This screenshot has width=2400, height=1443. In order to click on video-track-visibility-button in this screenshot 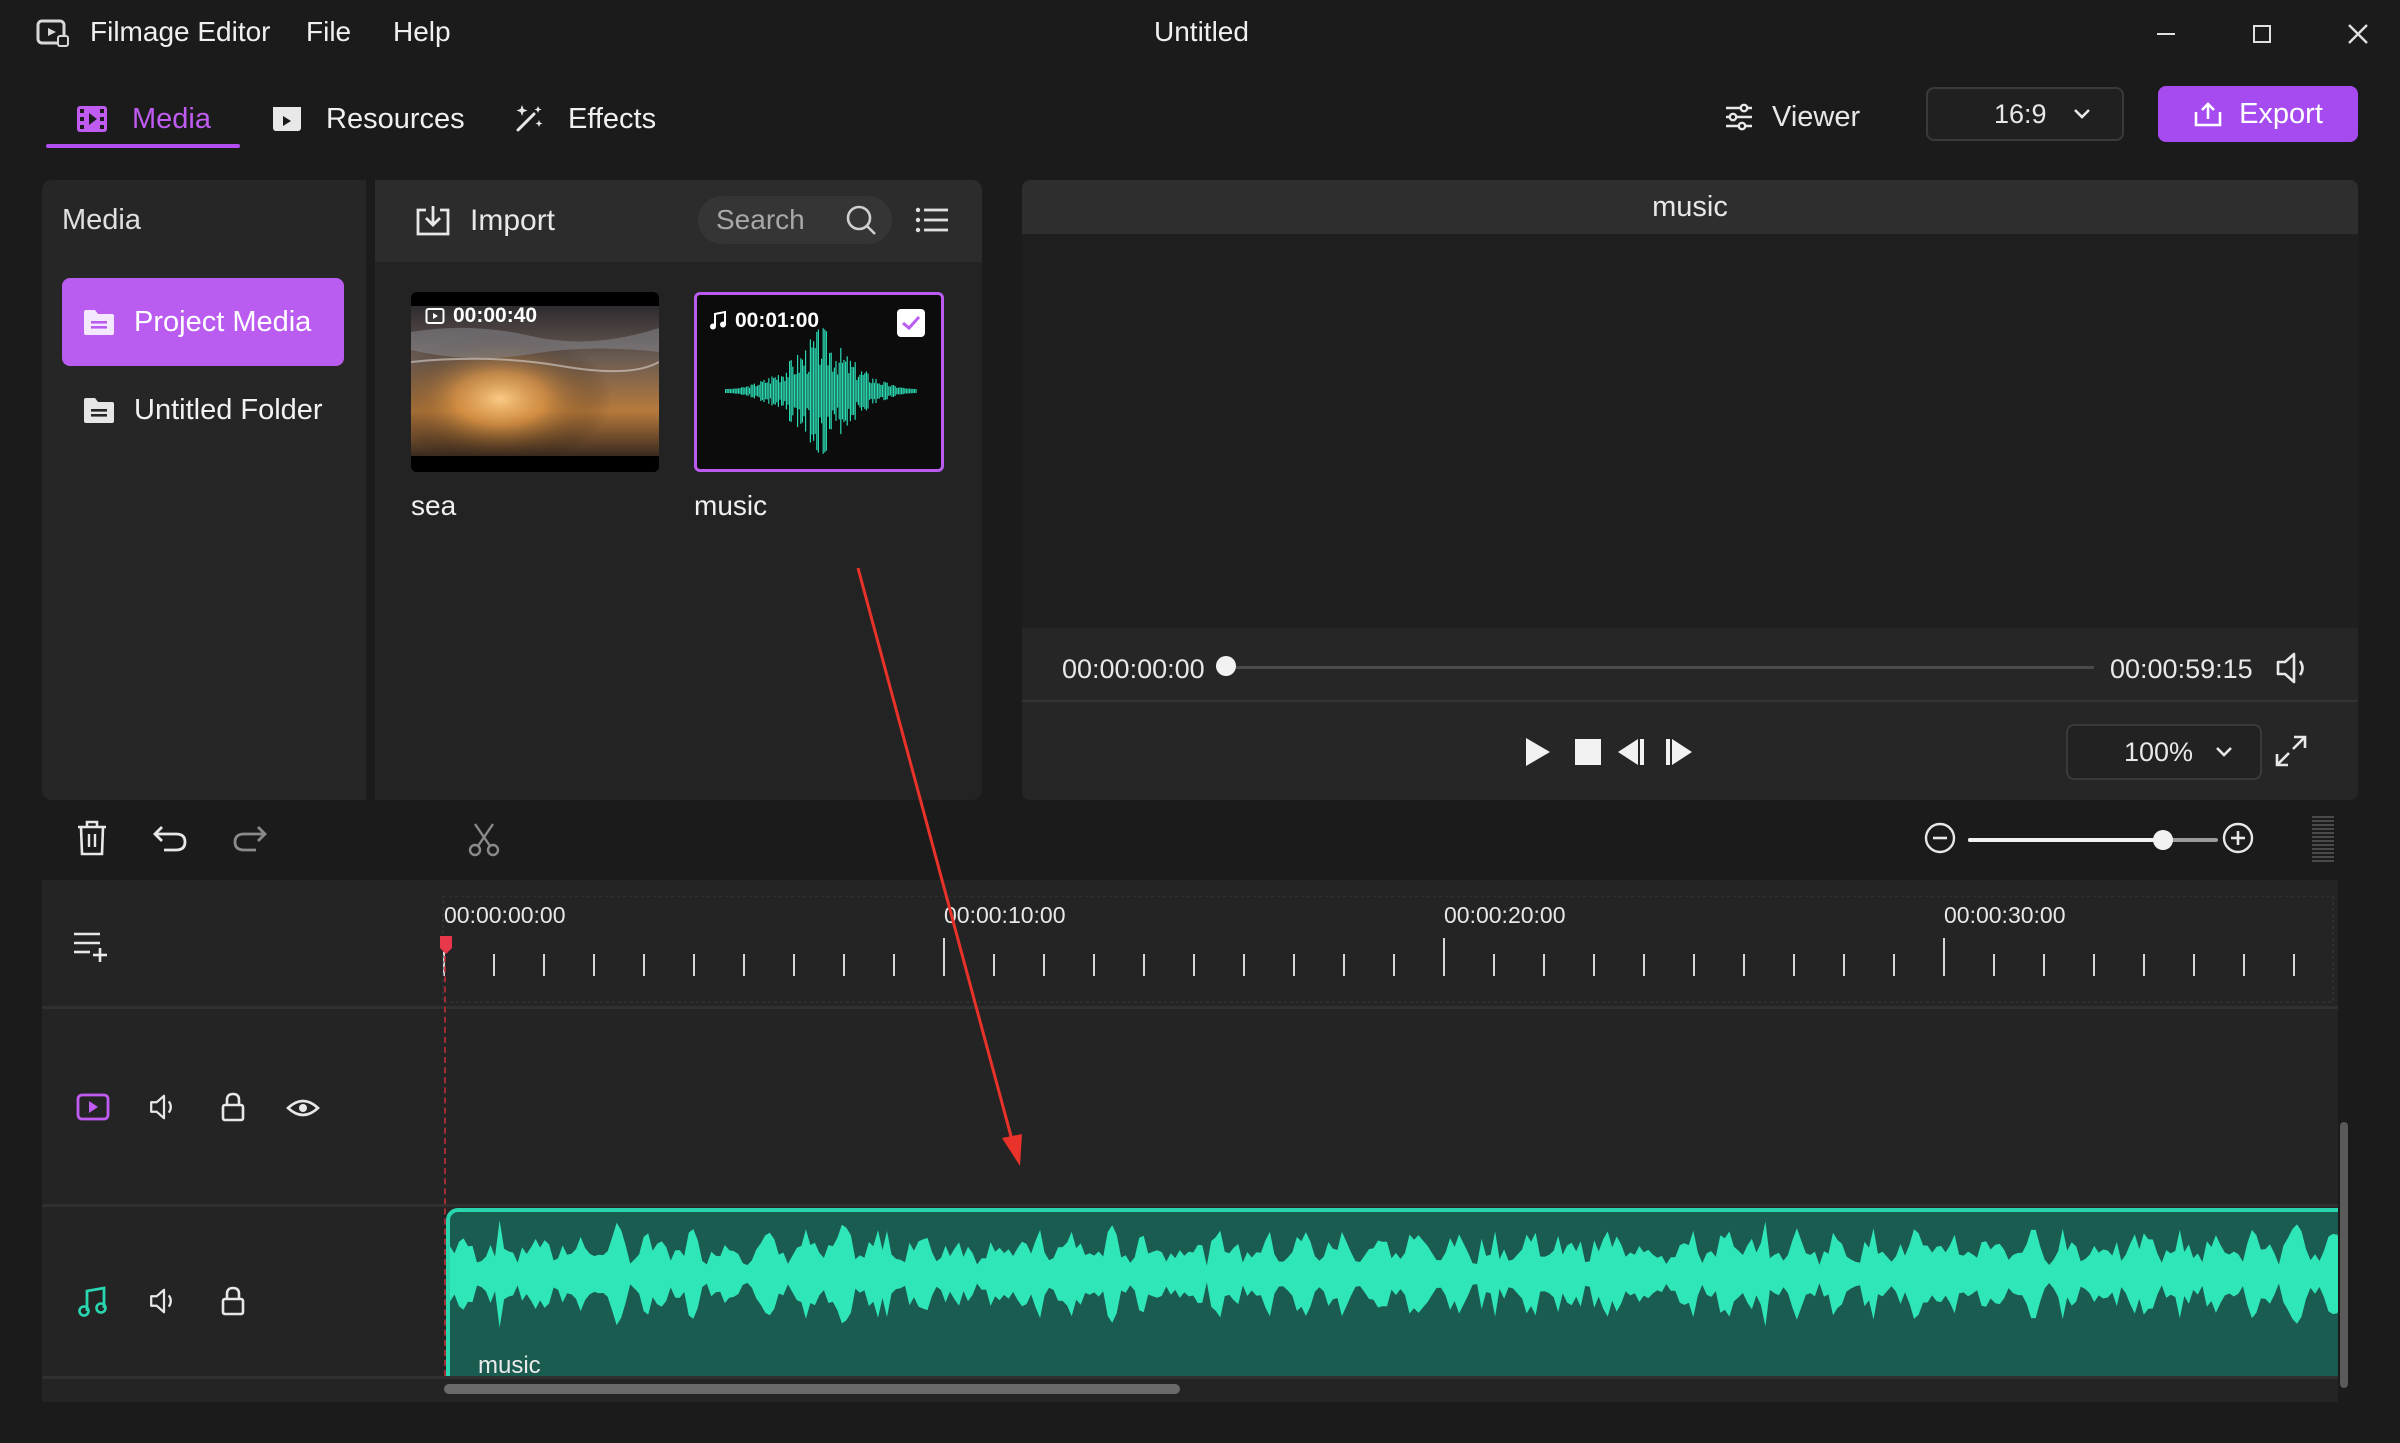, I will do `click(303, 1108)`.